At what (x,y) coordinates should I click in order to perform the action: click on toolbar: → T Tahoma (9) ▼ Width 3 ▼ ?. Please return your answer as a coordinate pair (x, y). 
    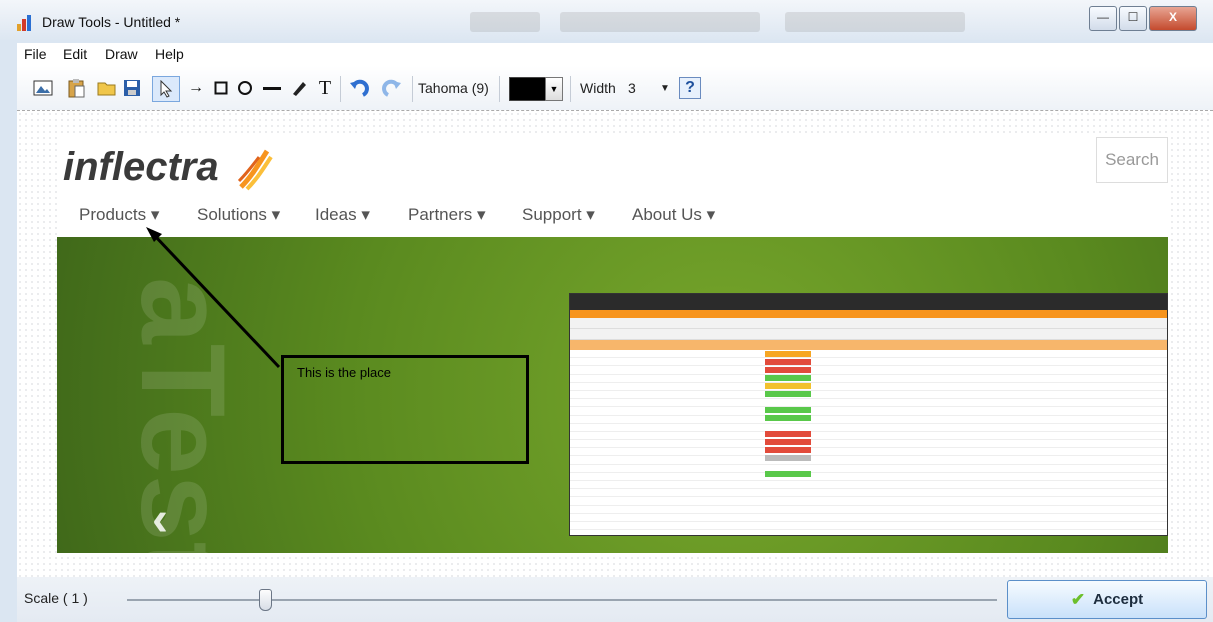
    Looking at the image, I should click on (615, 88).